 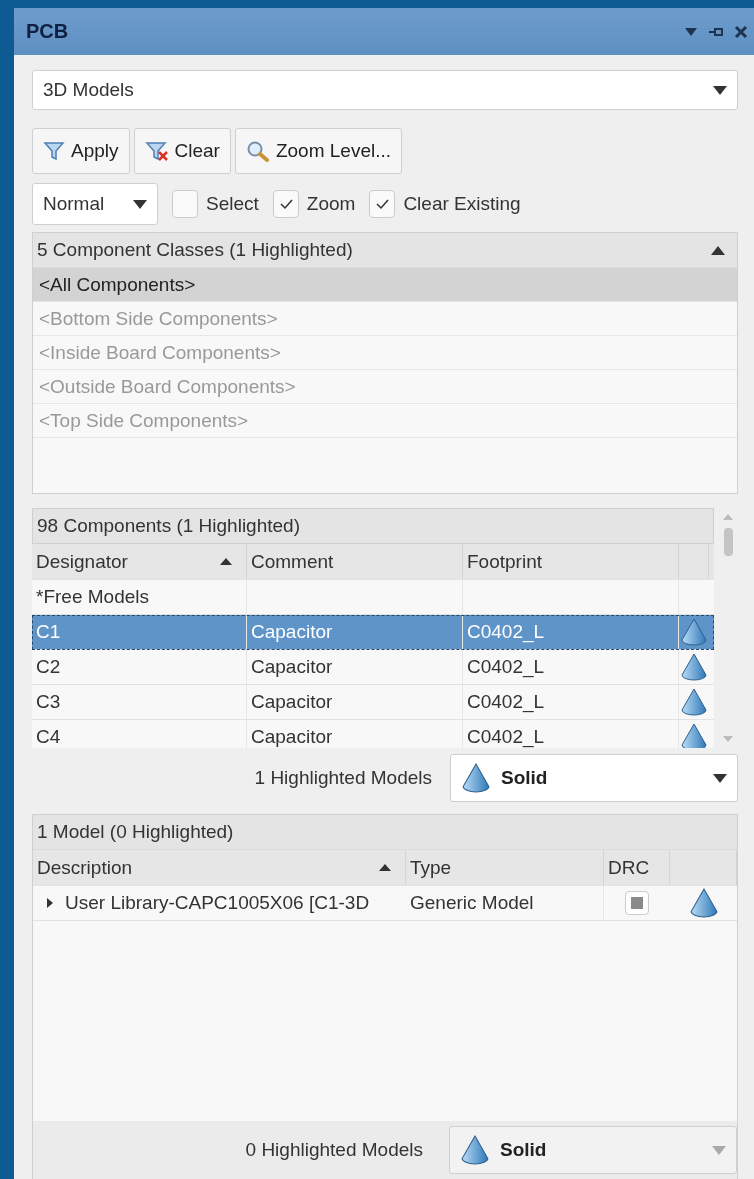 I want to click on mode-dropdown: 3D Models, so click(x=385, y=90).